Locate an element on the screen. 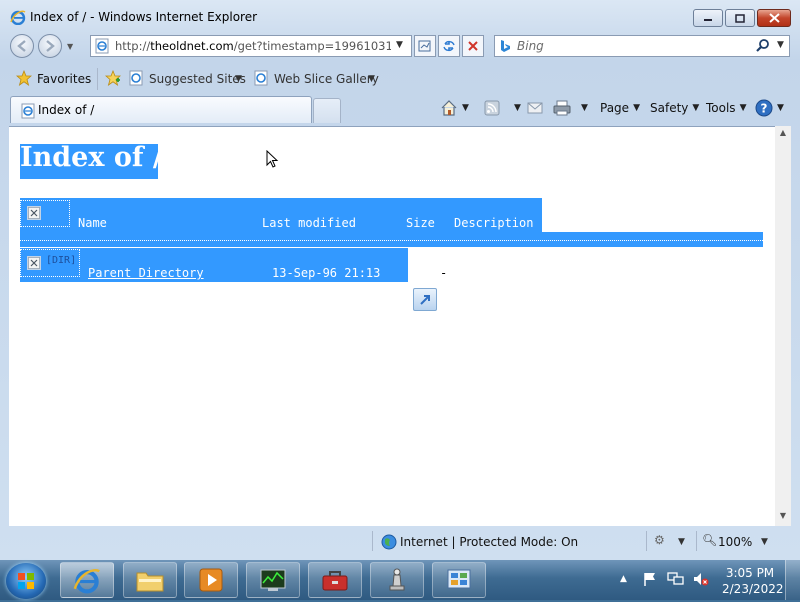  back-button is located at coordinates (22, 46).